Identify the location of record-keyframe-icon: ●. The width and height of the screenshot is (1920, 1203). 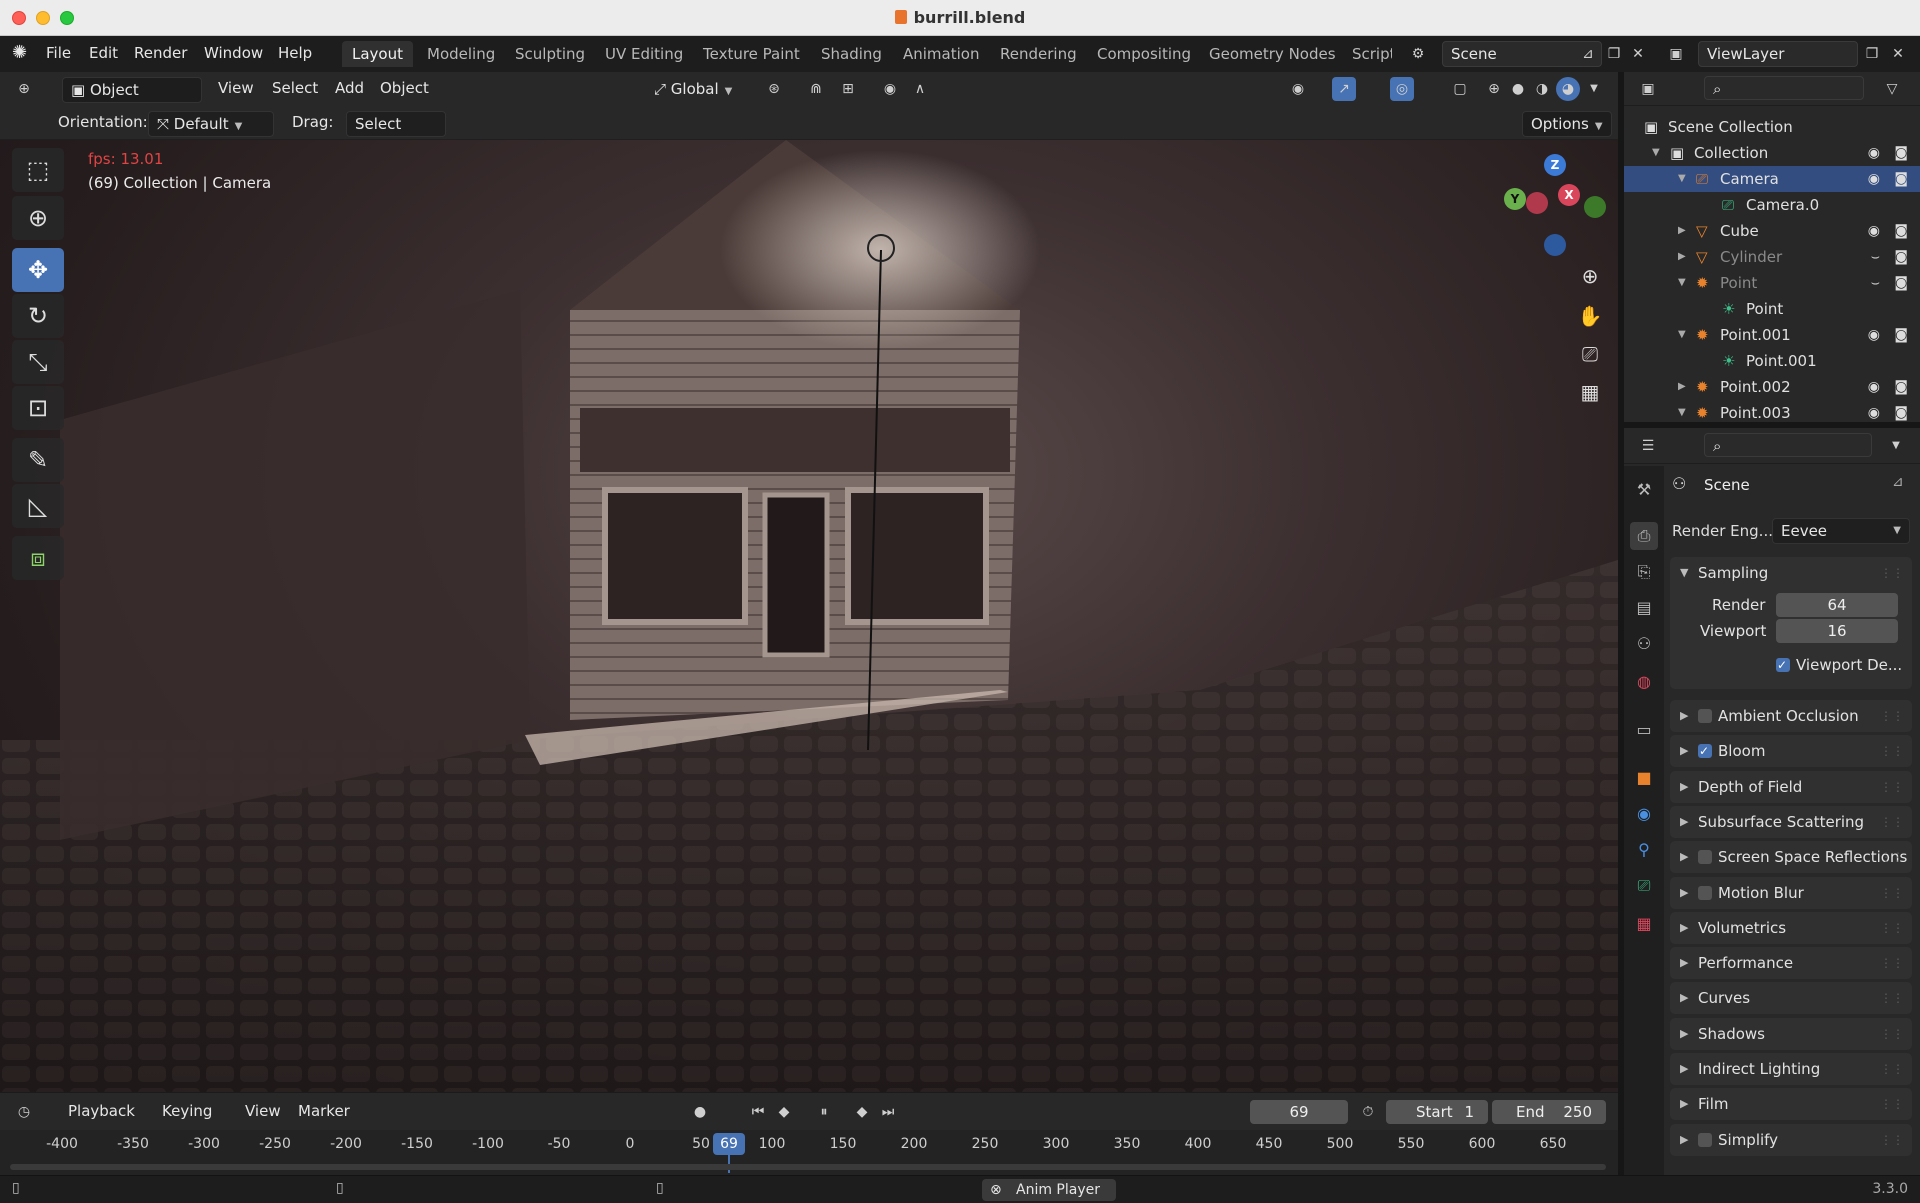
(700, 1112).